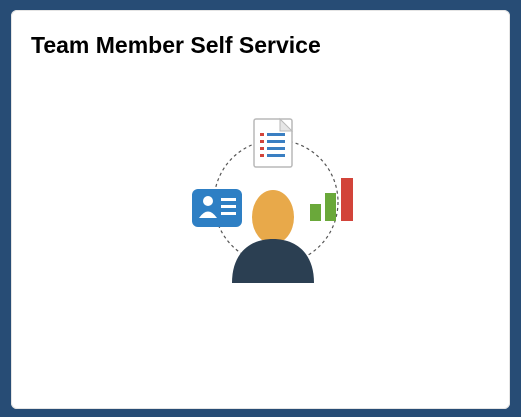 This screenshot has width=521, height=417. What do you see at coordinates (273, 236) in the screenshot?
I see `person-icon` at bounding box center [273, 236].